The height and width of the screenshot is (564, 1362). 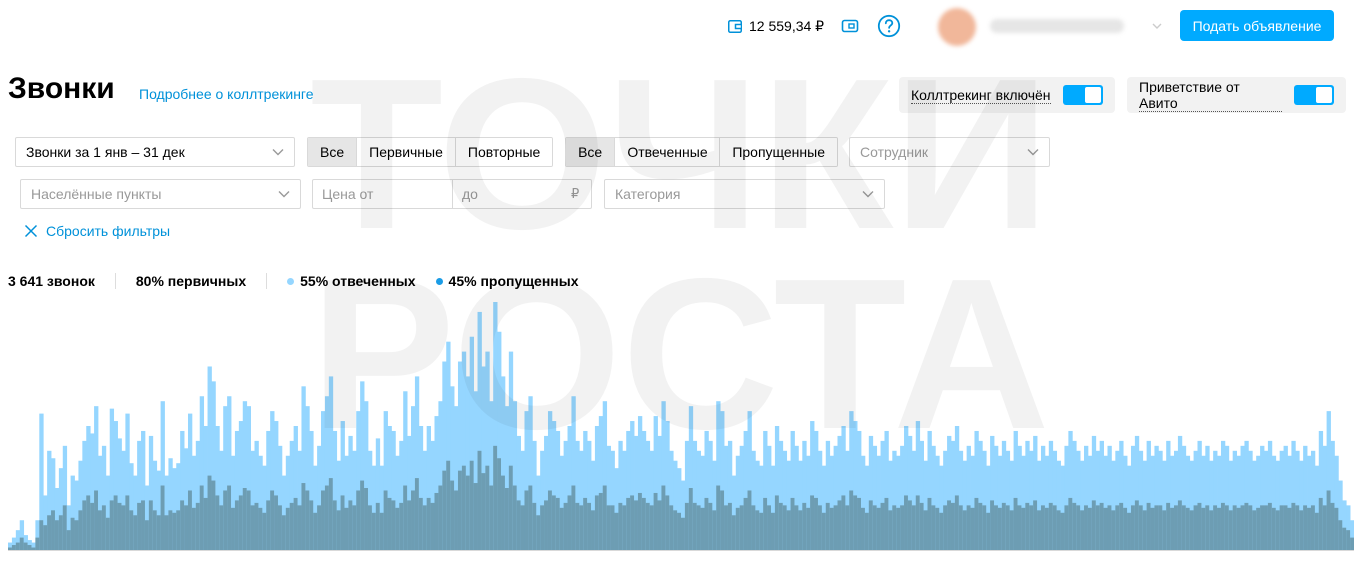 I want to click on call-status-all: Все, so click(x=590, y=152).